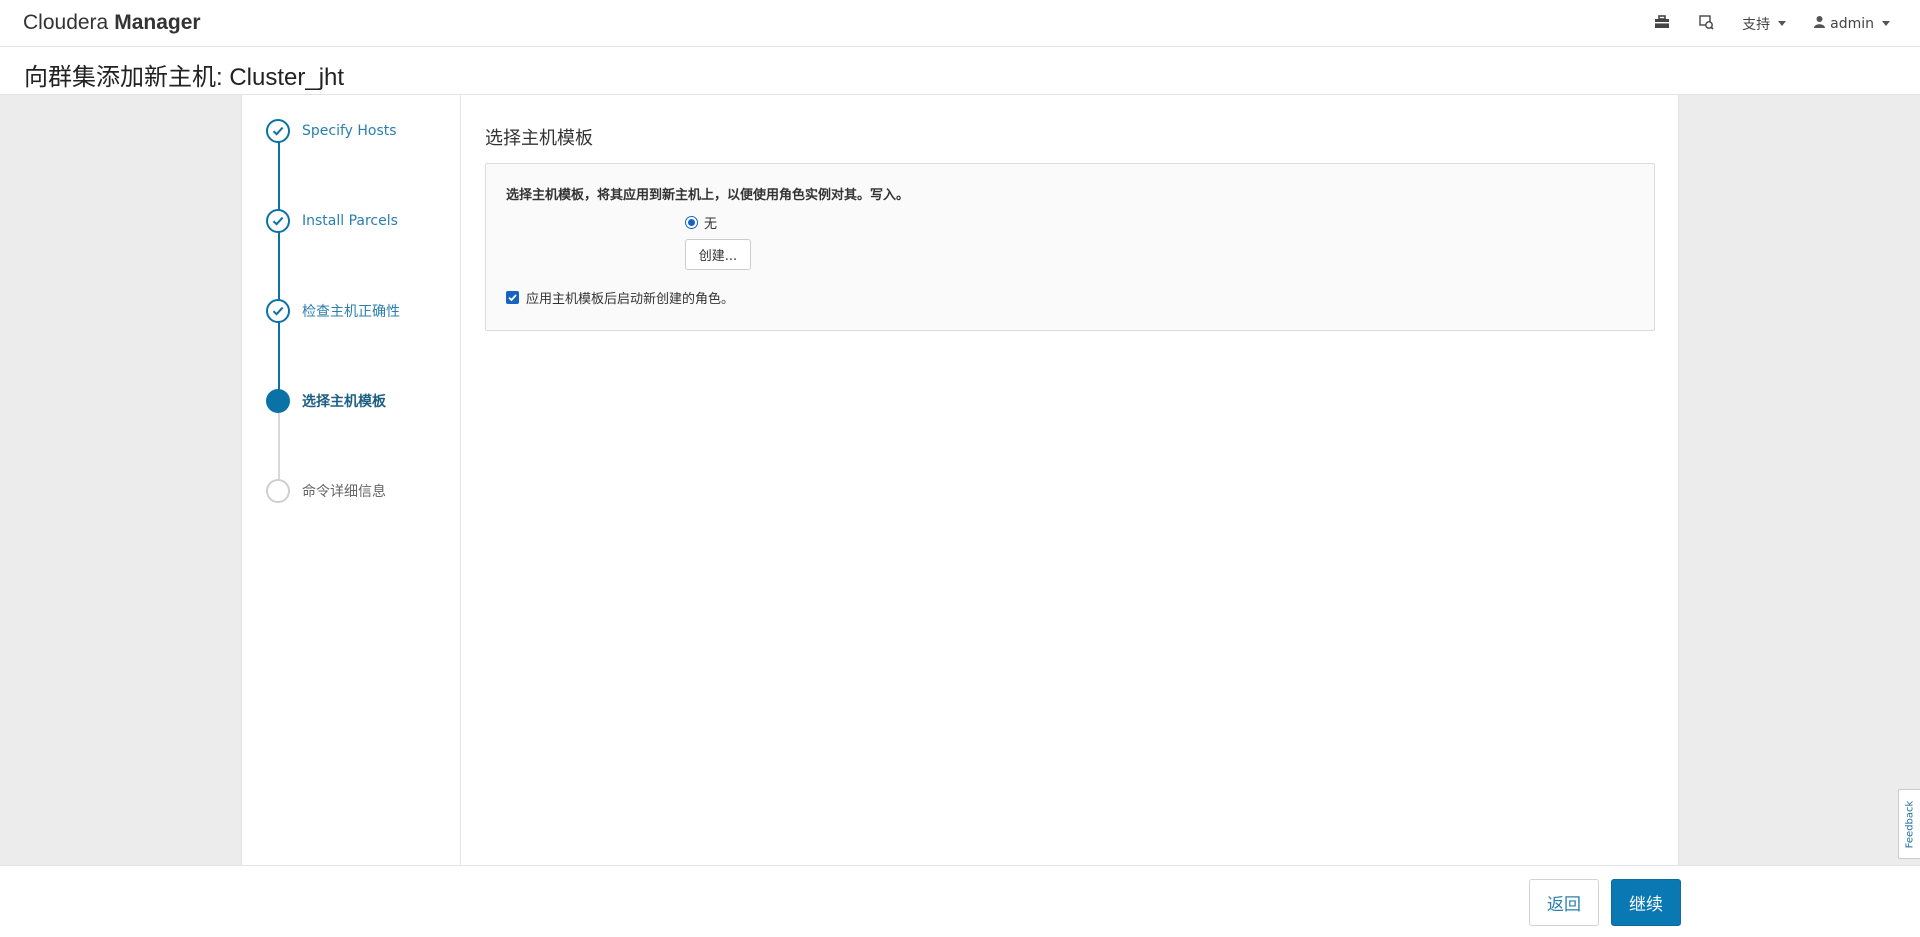 This screenshot has height=937, width=1920. What do you see at coordinates (279, 268) in the screenshot?
I see `step-connector-done` at bounding box center [279, 268].